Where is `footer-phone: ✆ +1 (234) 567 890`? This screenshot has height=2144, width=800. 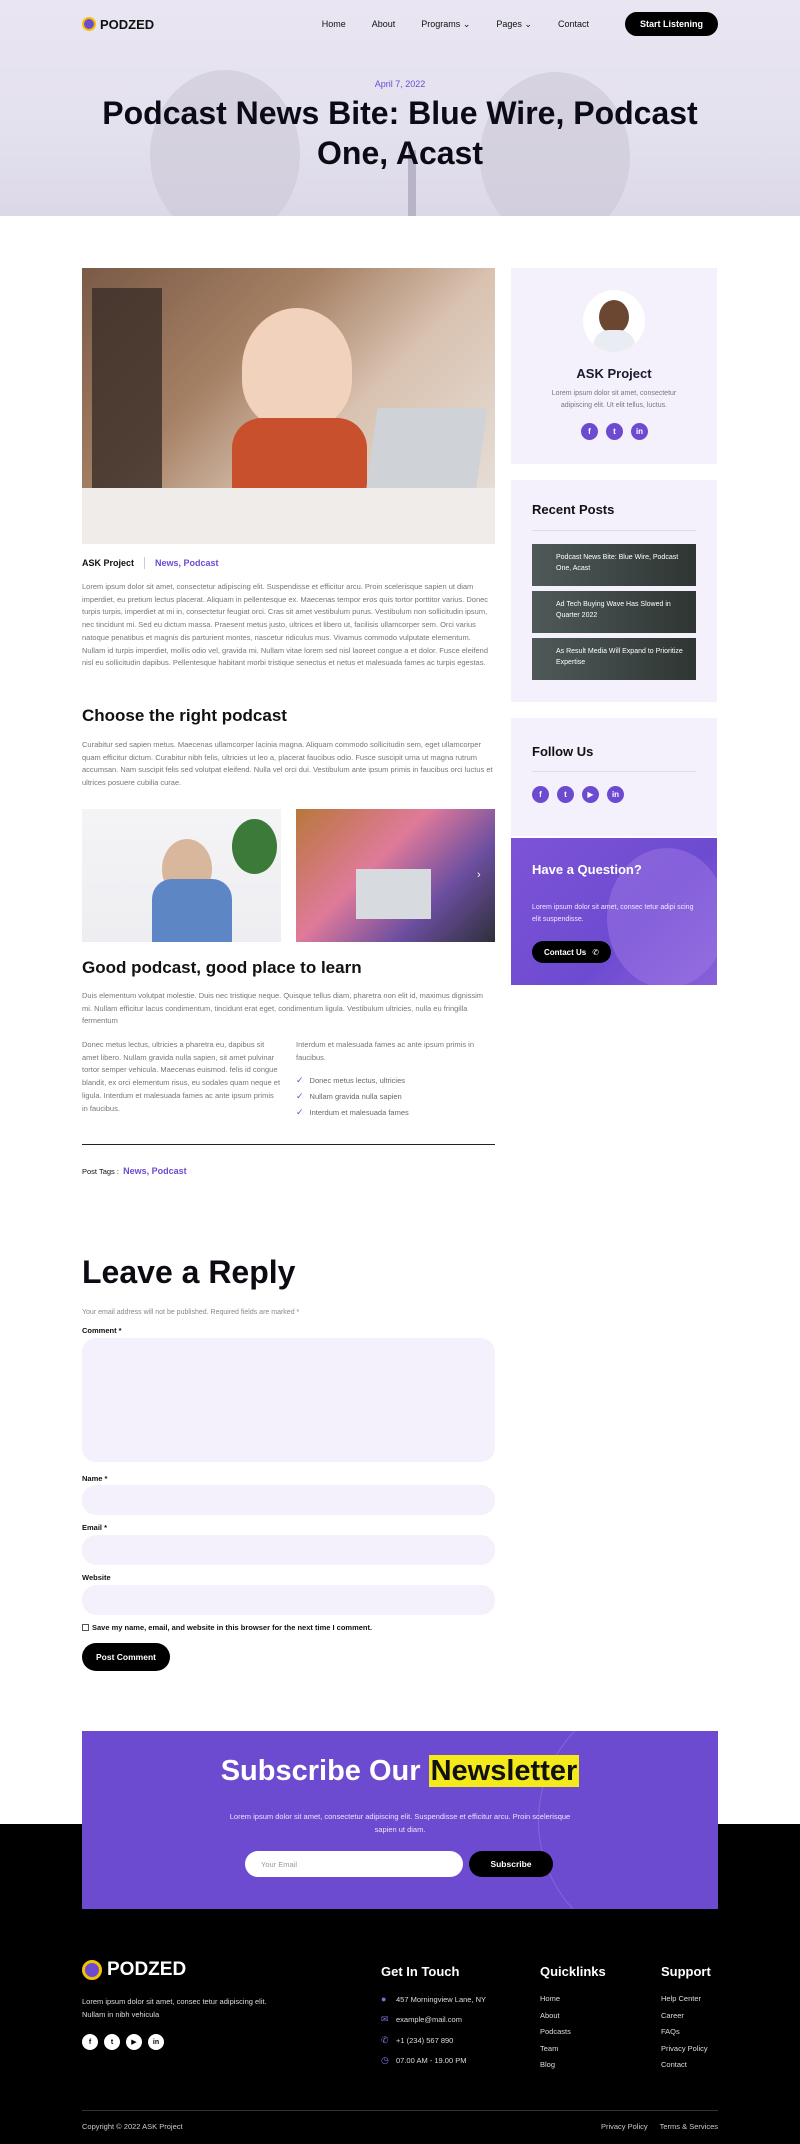 footer-phone: ✆ +1 (234) 567 890 is located at coordinates (417, 2040).